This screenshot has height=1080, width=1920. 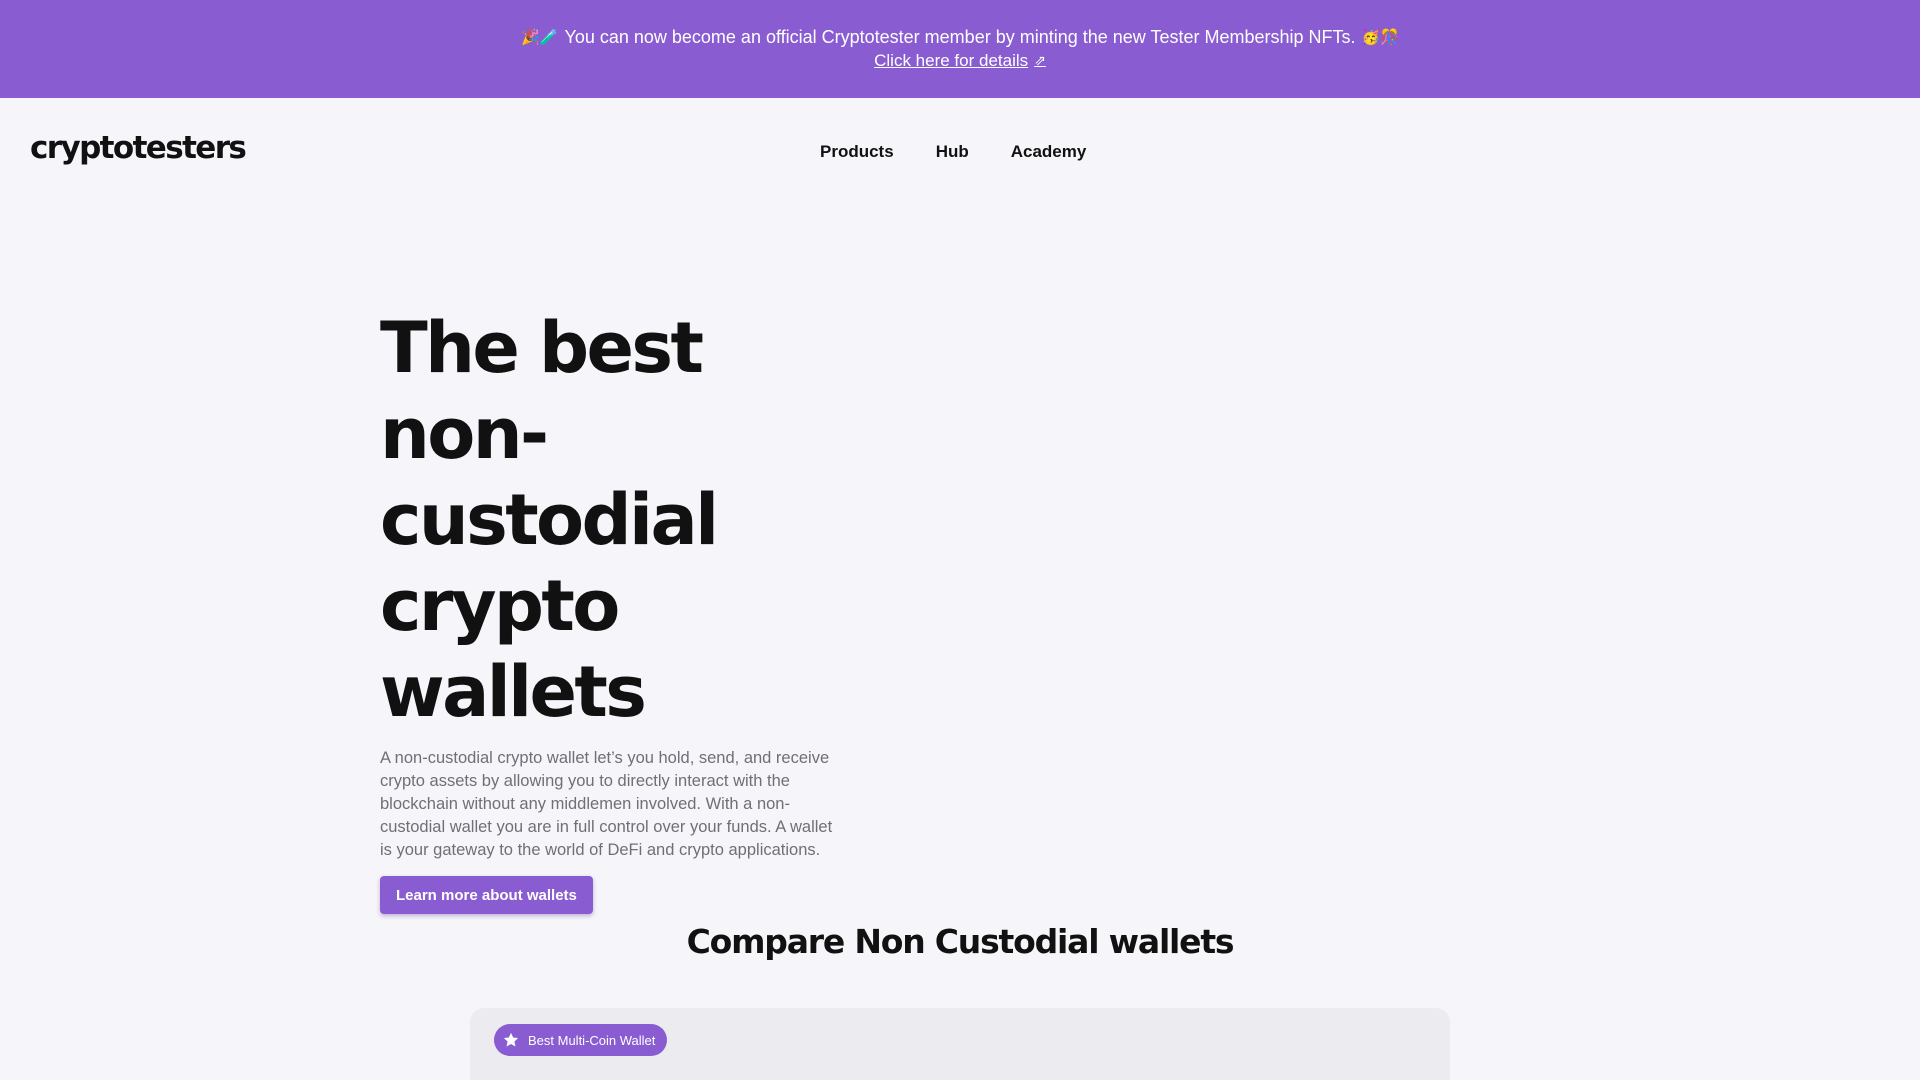 I want to click on celebration-emoji-icon: 🥳🎊, so click(x=1380, y=37).